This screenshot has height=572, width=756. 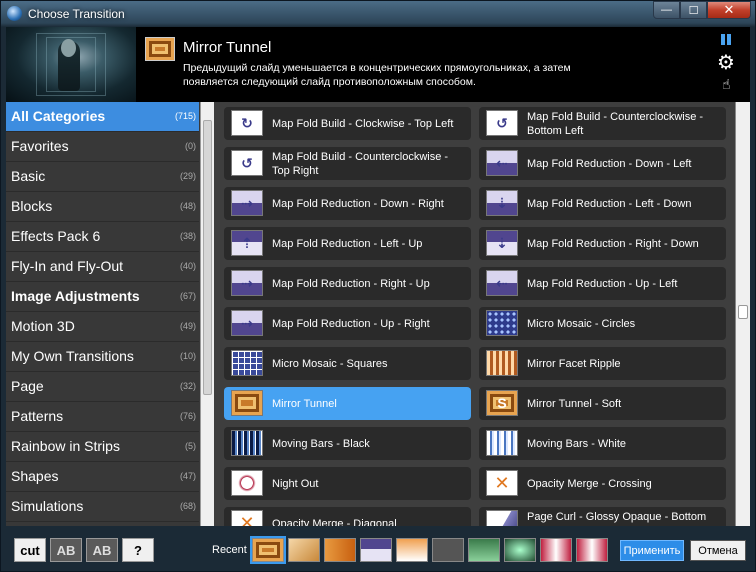 I want to click on moving-bars-icon, so click(x=502, y=443).